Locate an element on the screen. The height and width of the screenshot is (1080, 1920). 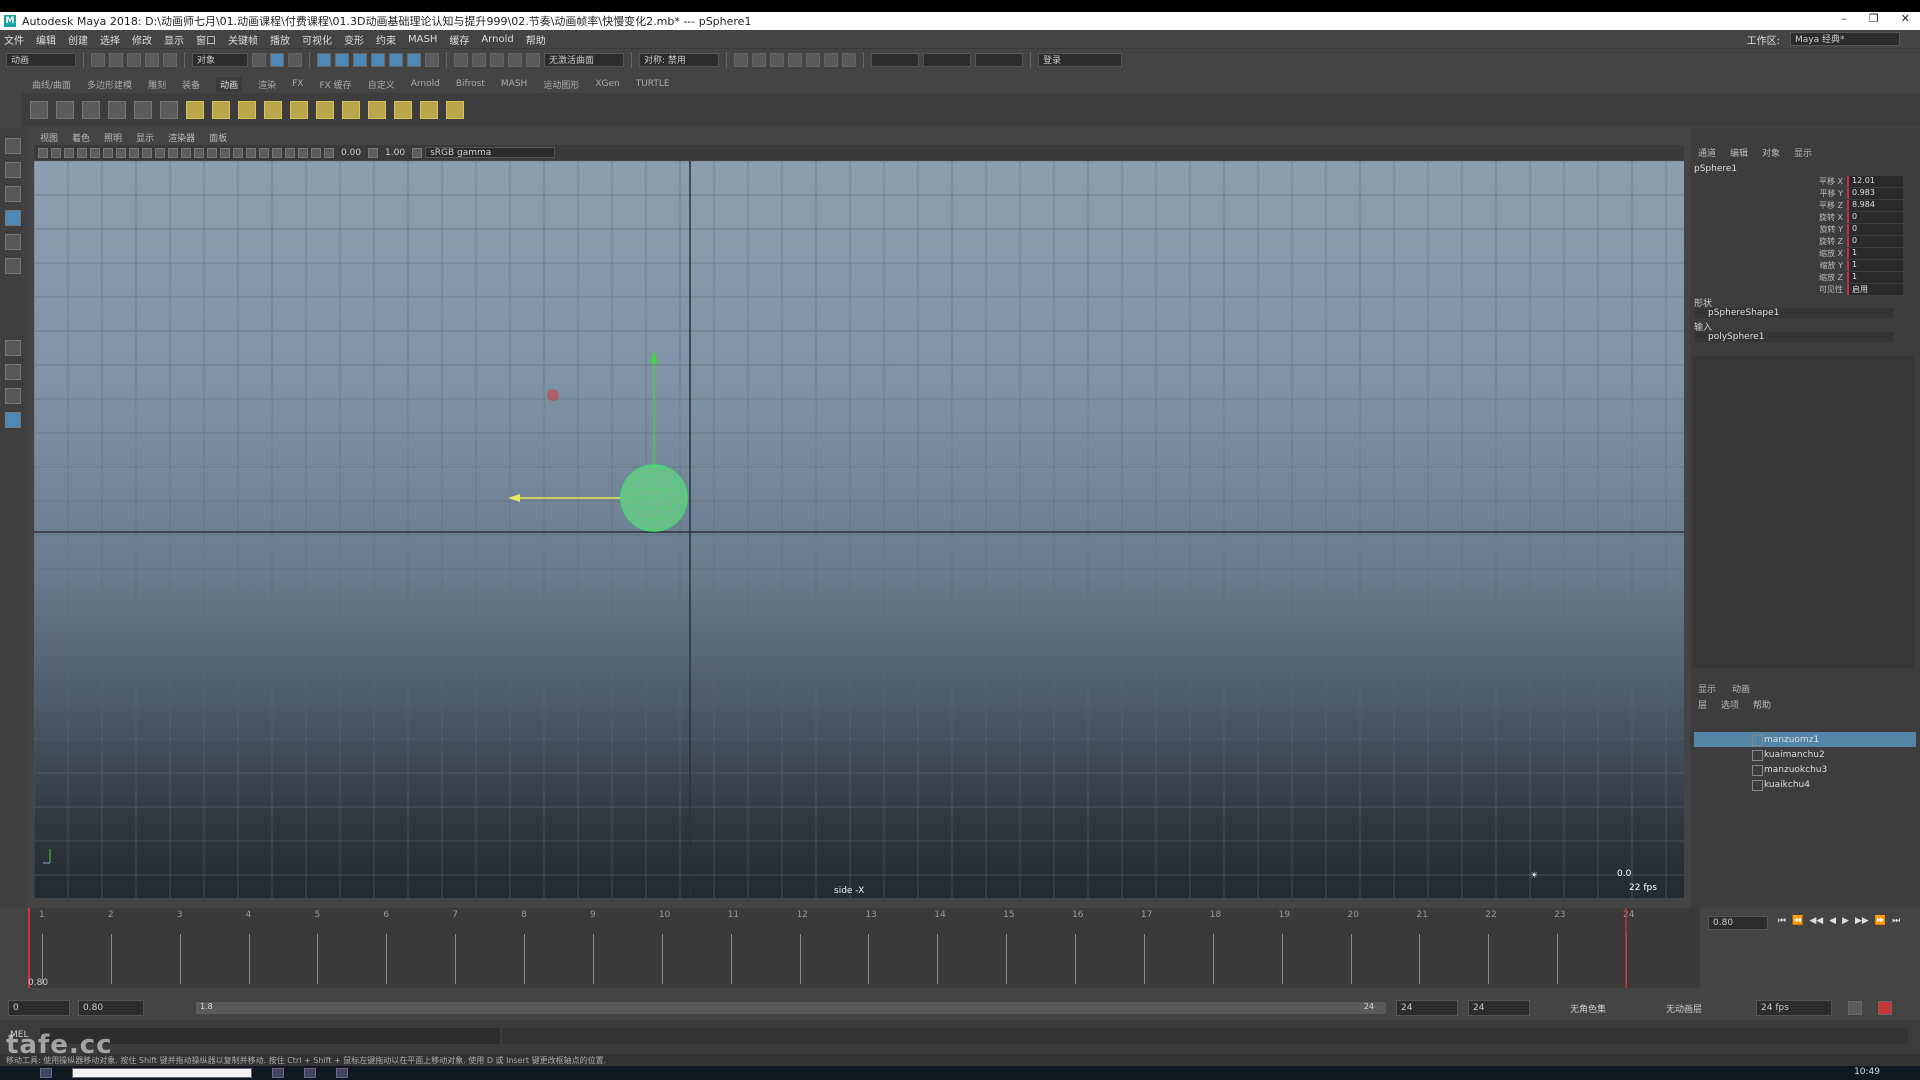
motion-trail-icon is located at coordinates (169, 110).